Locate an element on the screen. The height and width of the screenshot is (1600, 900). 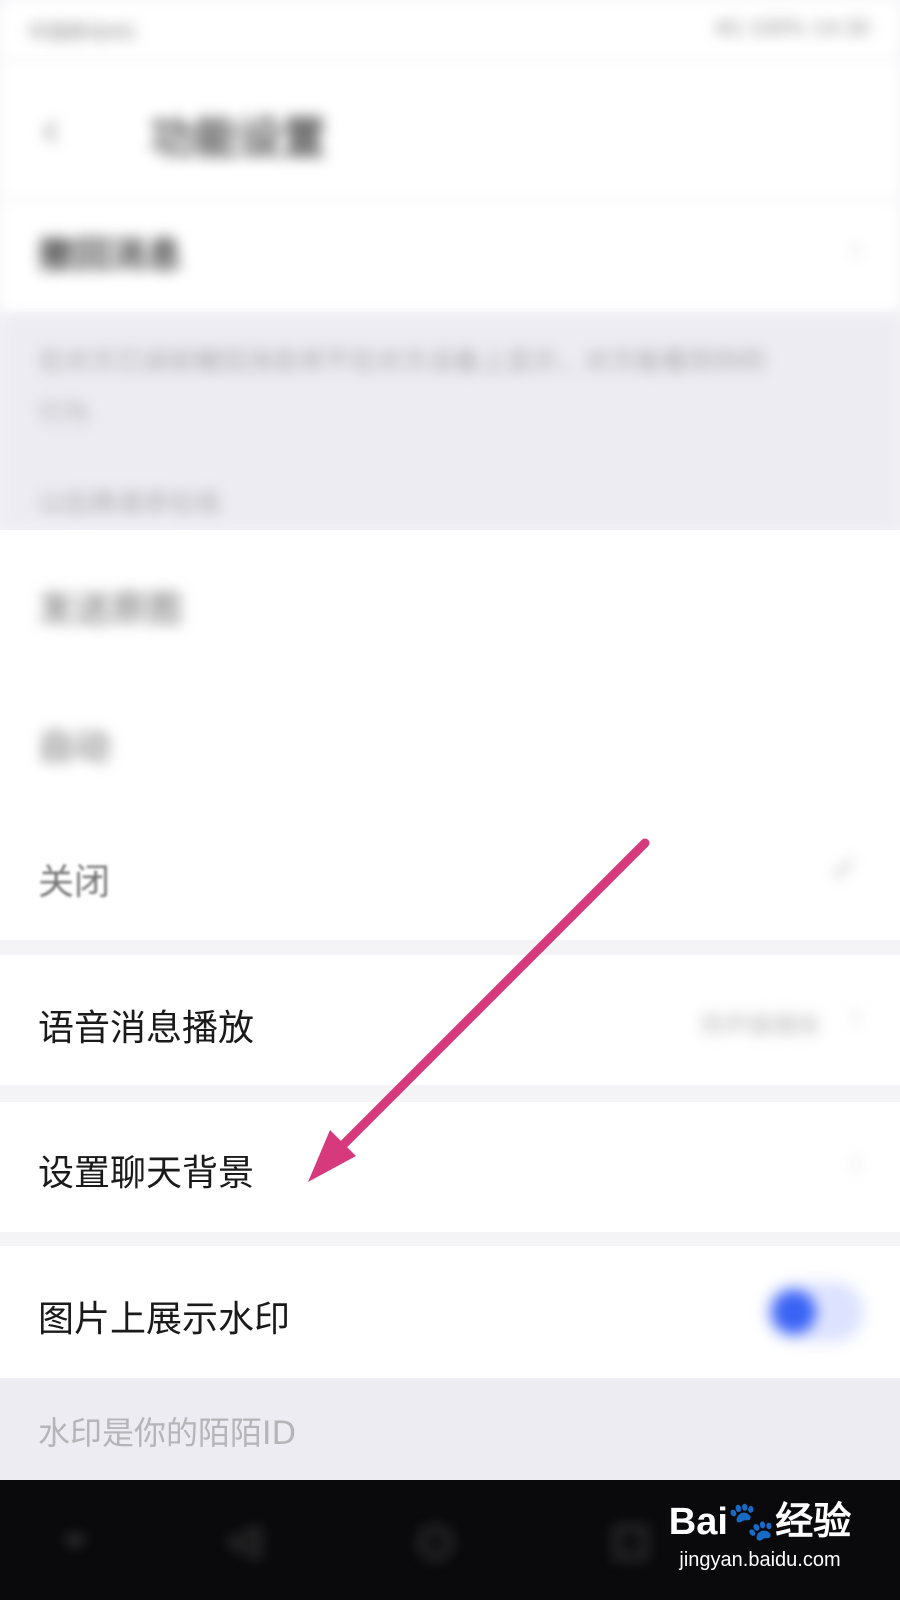
baidu-jingyan-watermark: Bai🐾经验 jingyan.baidu.com is located at coordinates (760, 1531).